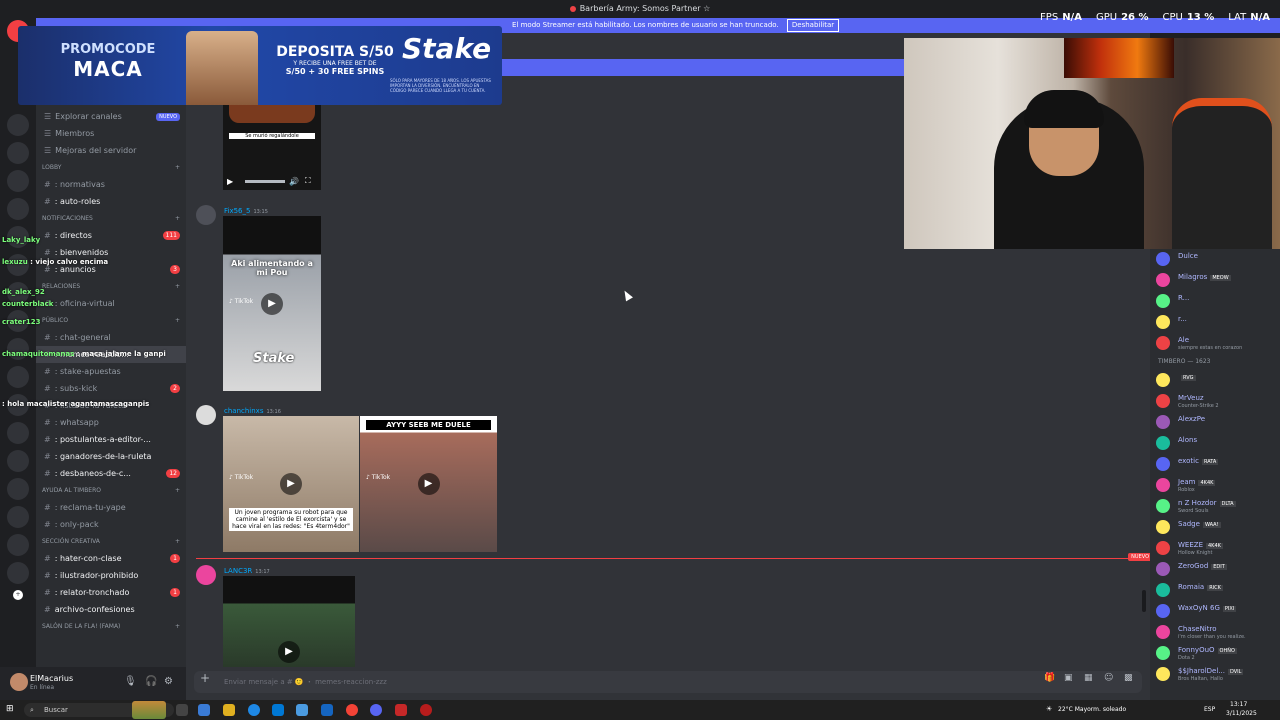  What do you see at coordinates (376, 710) in the screenshot?
I see `discord-icon` at bounding box center [376, 710].